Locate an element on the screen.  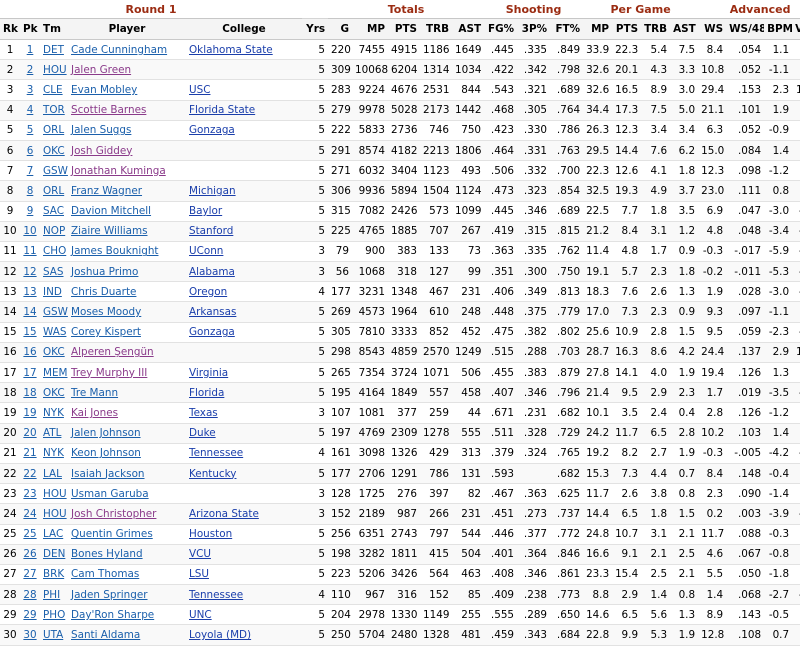
team-link: DET is located at coordinates (53, 50).